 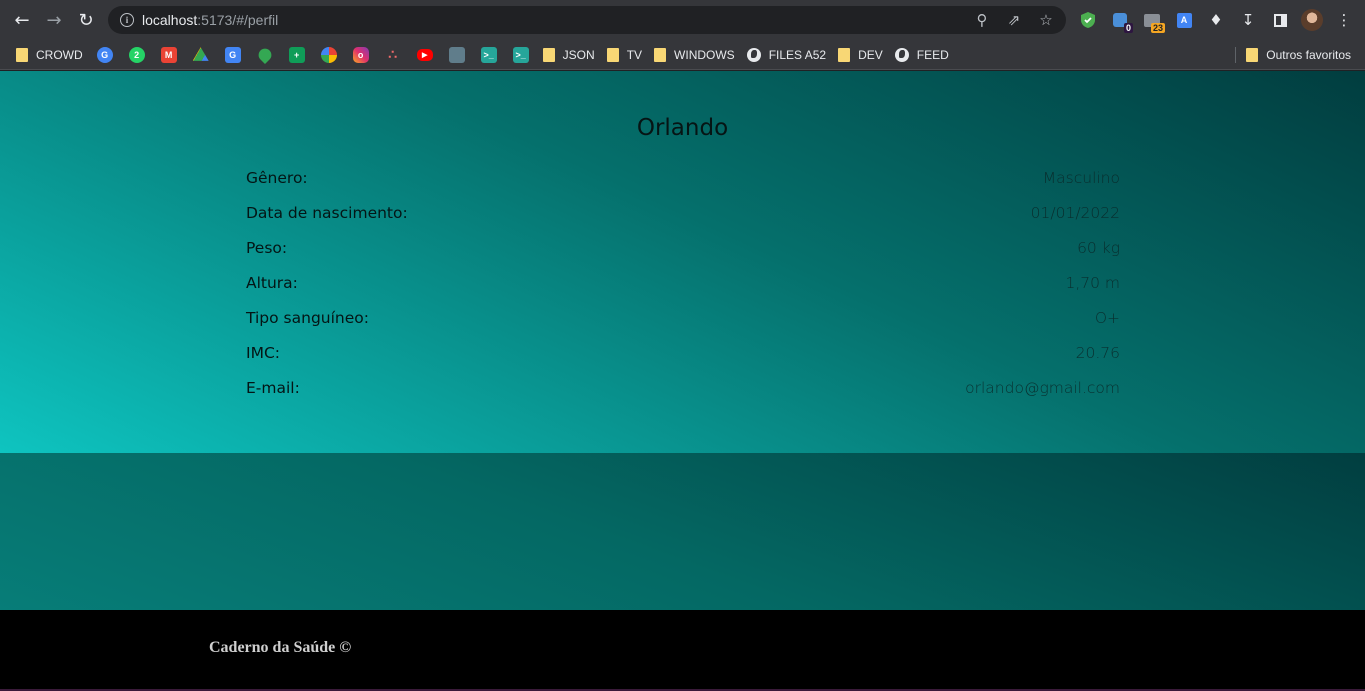 I want to click on bookmark-terminal-2: >_, so click(x=521, y=55).